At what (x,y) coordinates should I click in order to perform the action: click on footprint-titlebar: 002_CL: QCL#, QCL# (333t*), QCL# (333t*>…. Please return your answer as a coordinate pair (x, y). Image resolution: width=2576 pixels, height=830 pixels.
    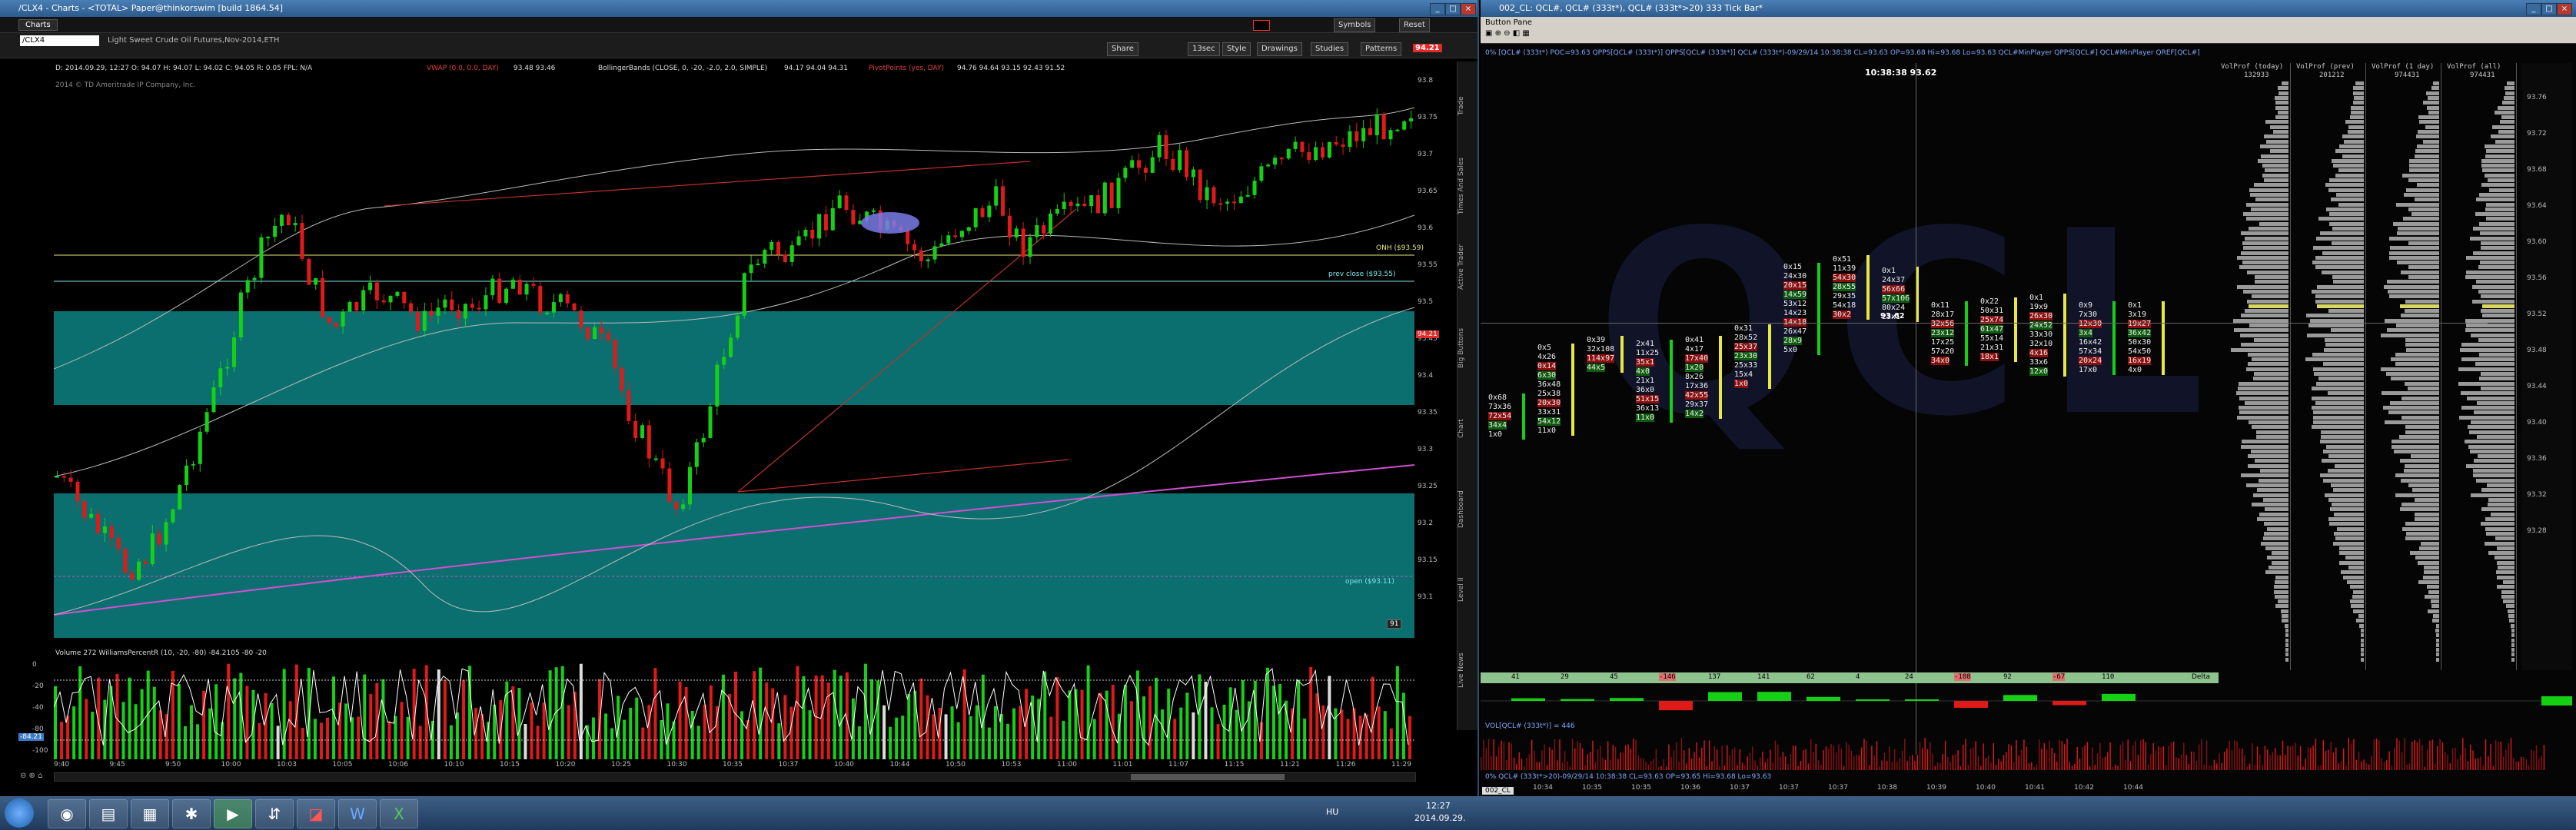
    Looking at the image, I should click on (2028, 8).